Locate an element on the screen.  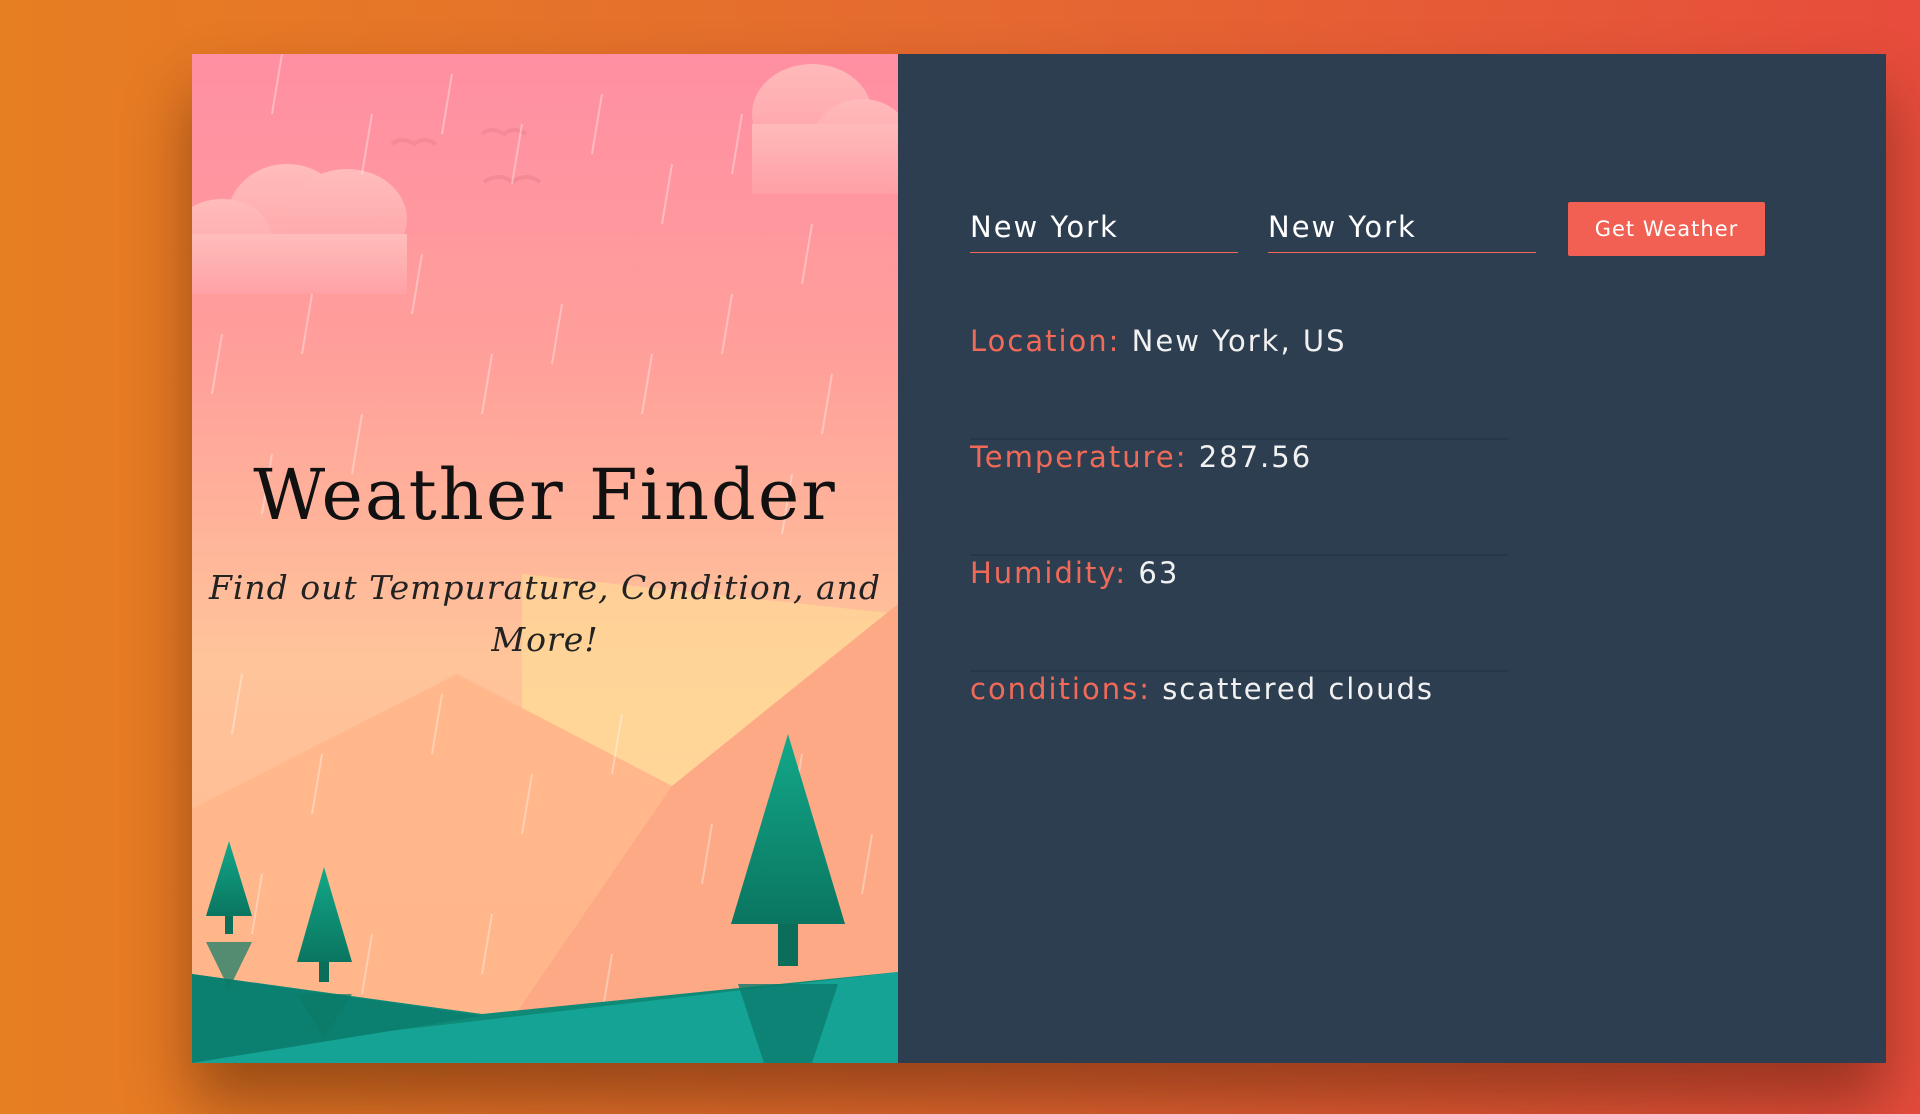
location-label: Location: is located at coordinates (1051, 341).